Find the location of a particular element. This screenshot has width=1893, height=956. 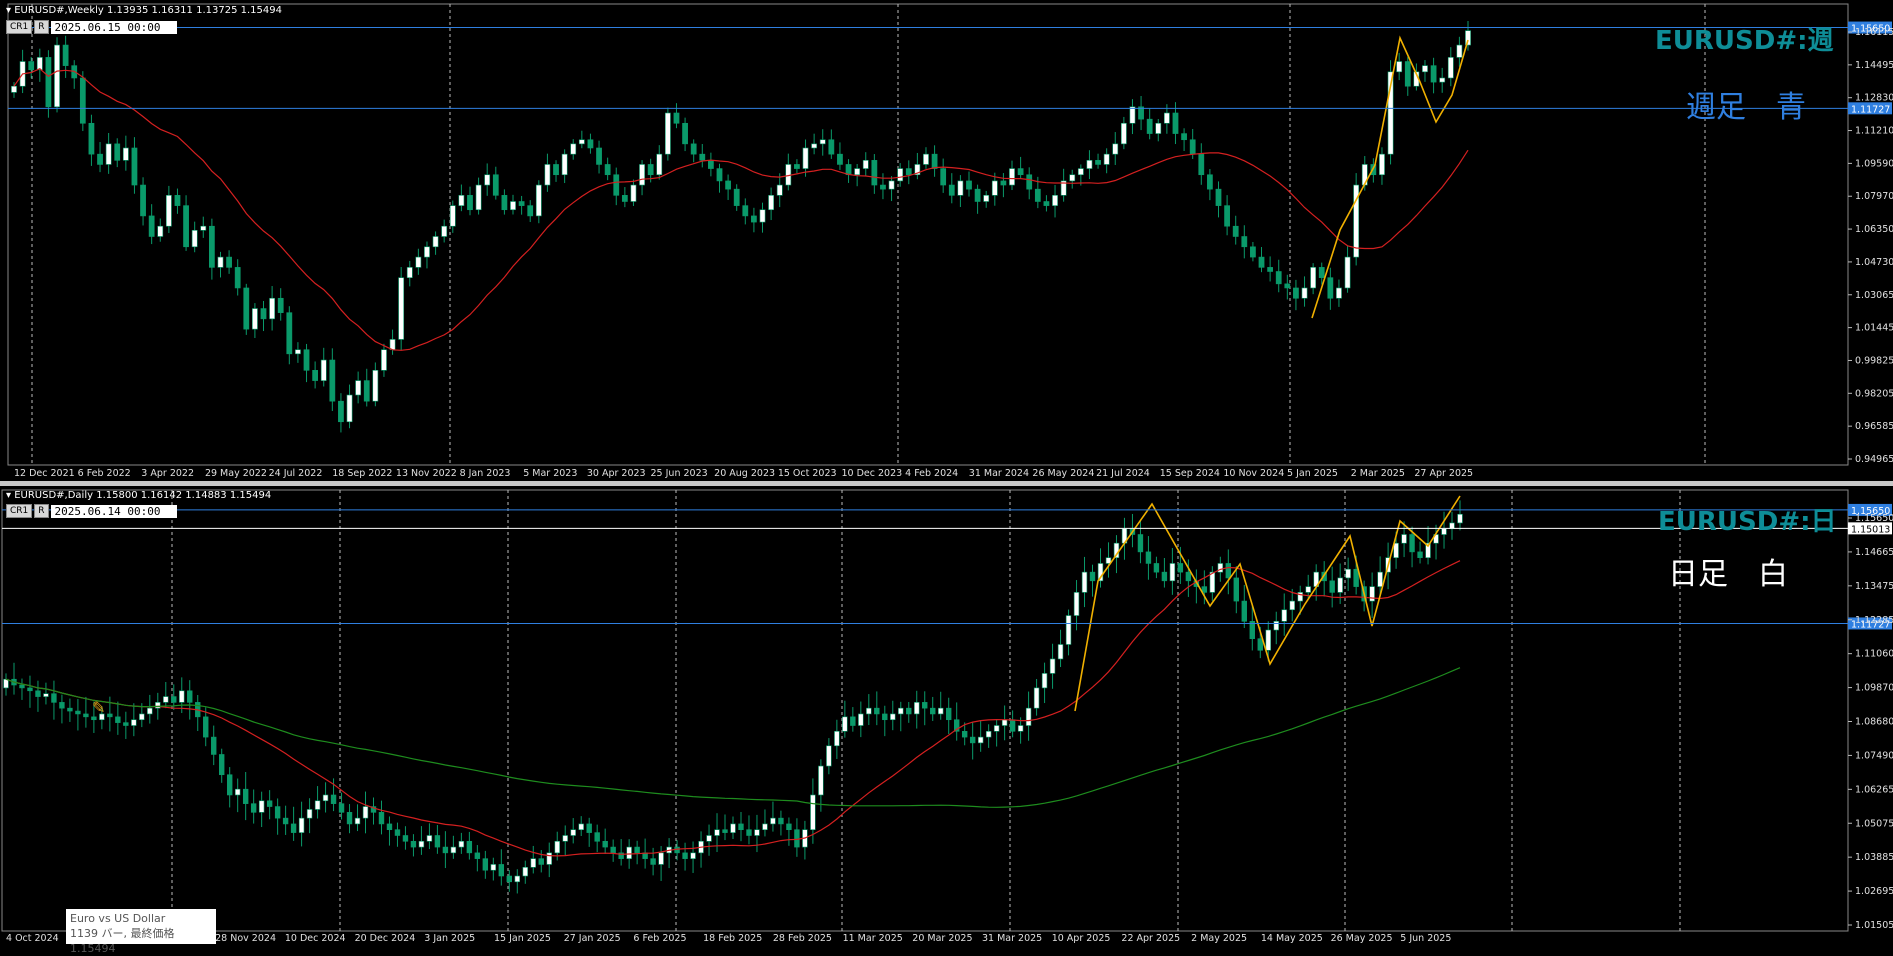

daily-header-triangle-icon: ▾ is located at coordinates (8, 495).